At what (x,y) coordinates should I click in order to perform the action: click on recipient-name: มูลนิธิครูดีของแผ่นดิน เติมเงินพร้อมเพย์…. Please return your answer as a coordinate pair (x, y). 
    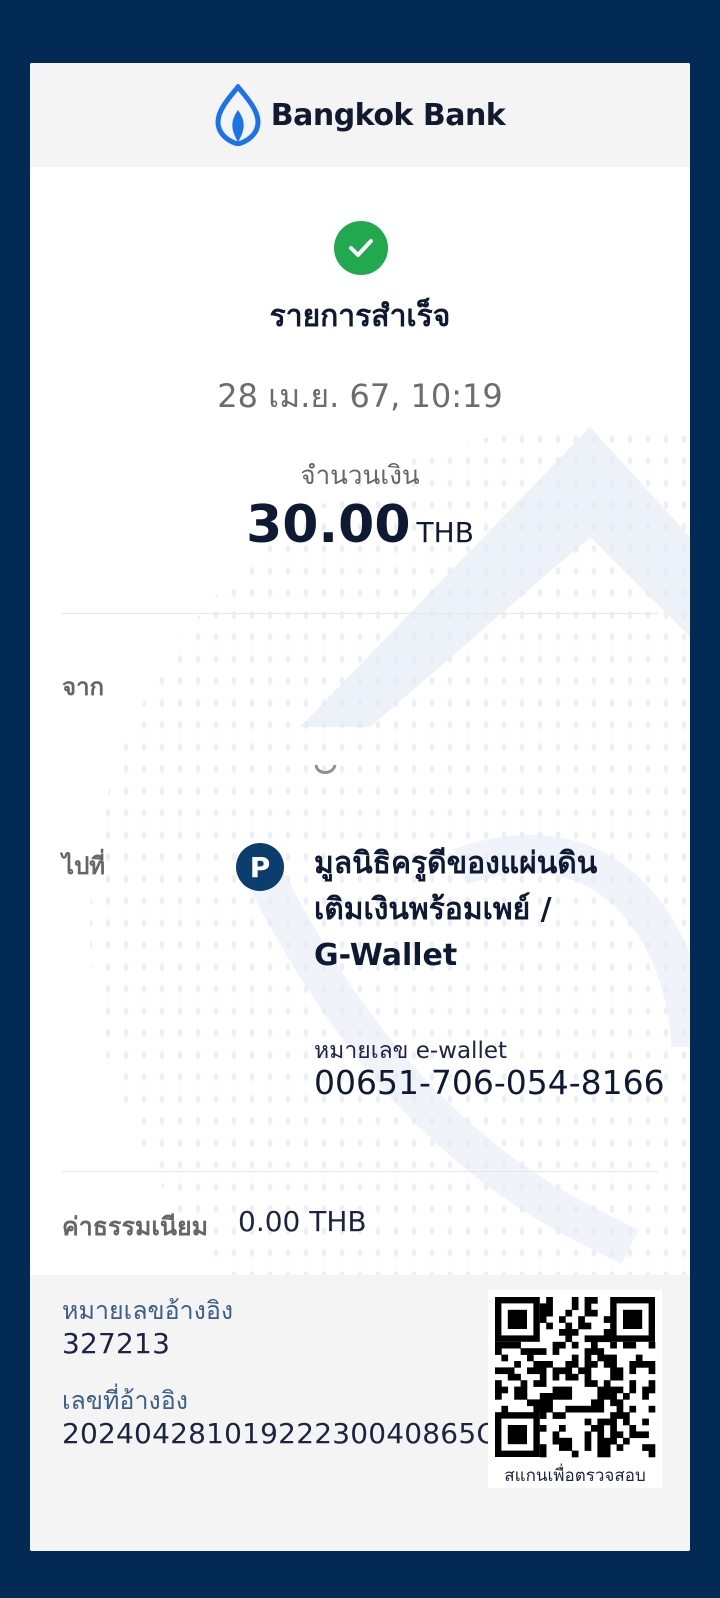
    Looking at the image, I should click on (455, 910).